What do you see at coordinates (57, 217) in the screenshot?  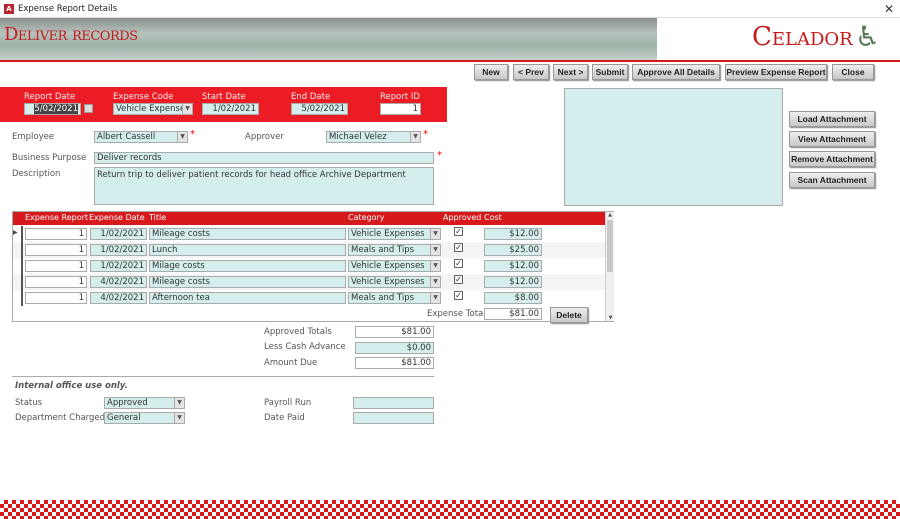 I see `col-expense-report: Expense Report` at bounding box center [57, 217].